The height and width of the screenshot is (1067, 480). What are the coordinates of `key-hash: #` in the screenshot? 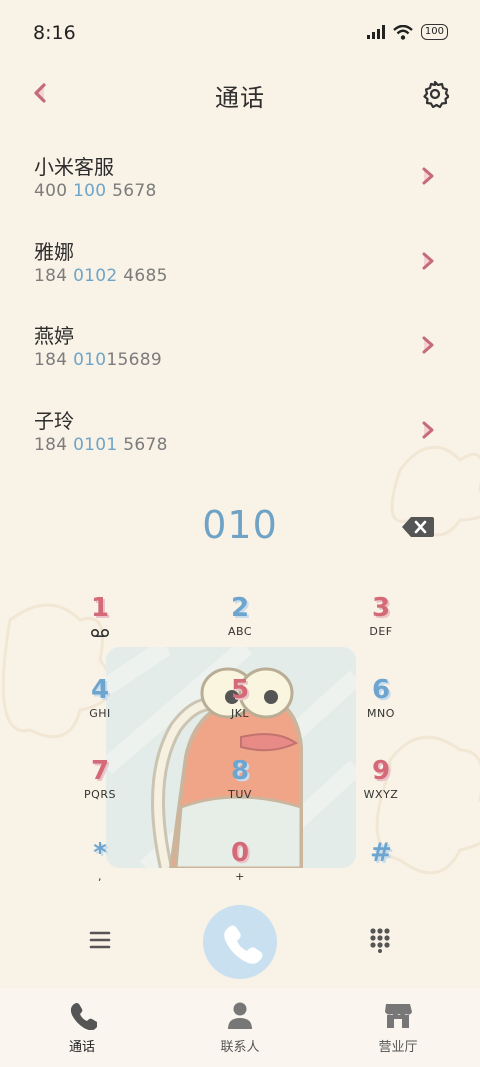 It's located at (381, 873).